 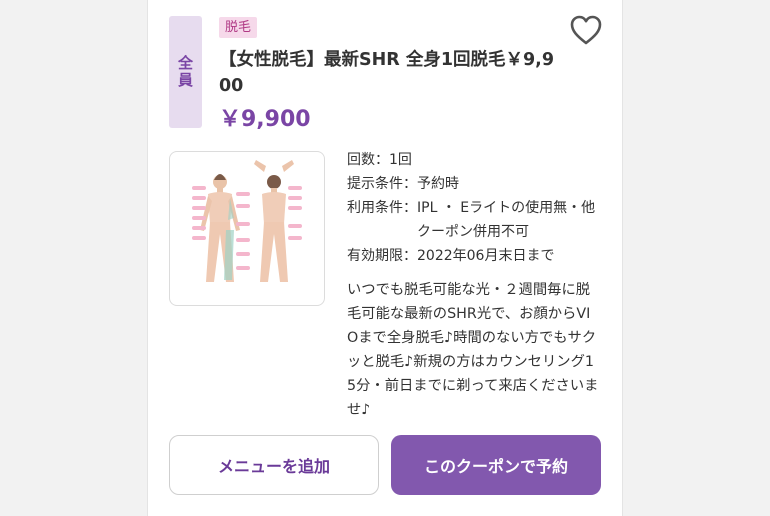 I want to click on coupon-image, so click(x=247, y=228).